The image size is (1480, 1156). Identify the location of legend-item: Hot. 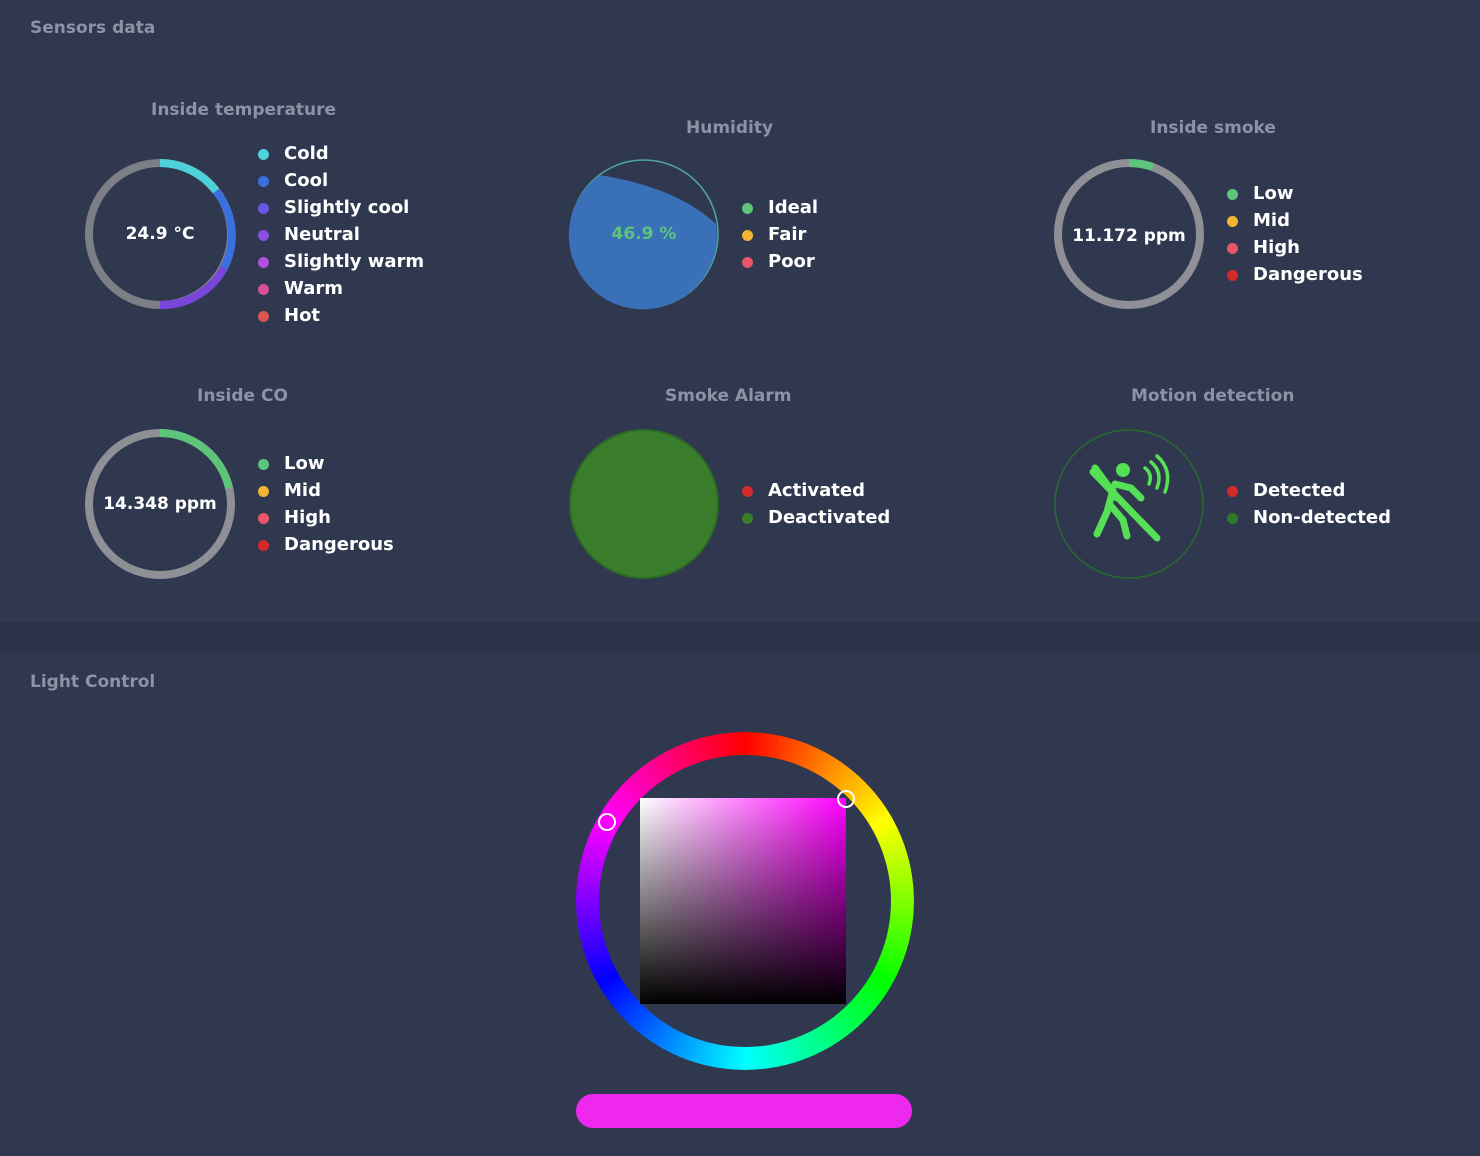
(341, 315).